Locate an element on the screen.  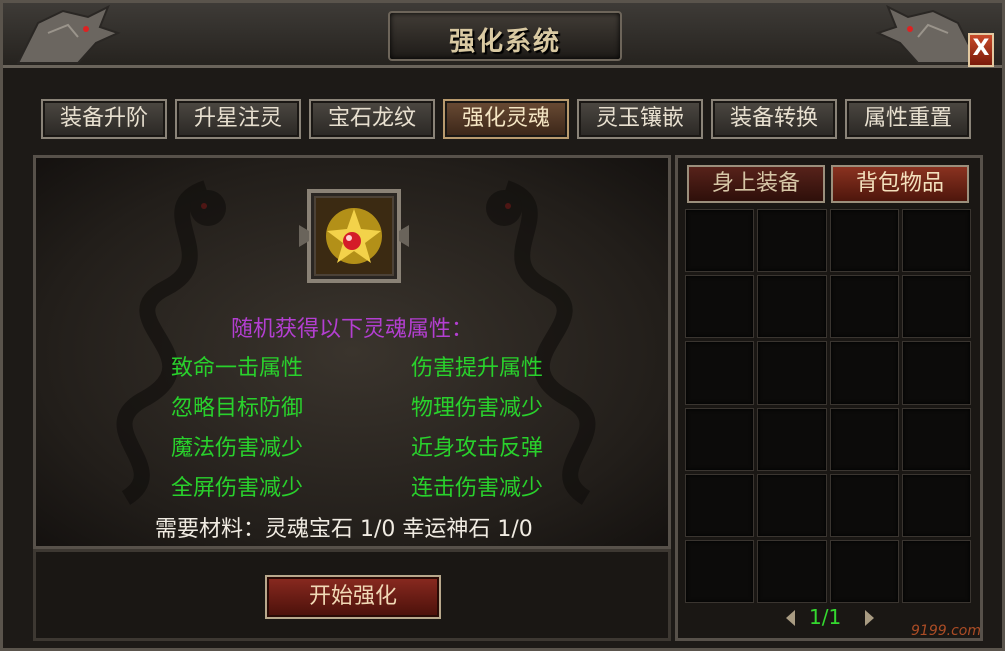
tab-gem-dragon: 宝石龙纹 is located at coordinates (372, 119).